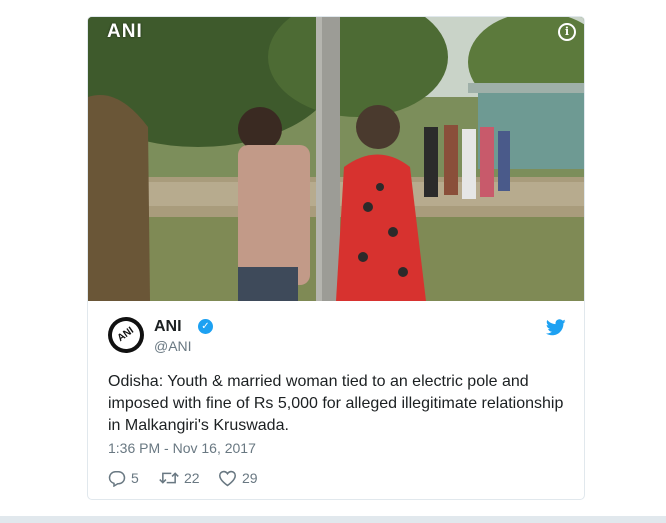  What do you see at coordinates (338, 335) in the screenshot?
I see `tweet-author: ANI ANI ✓ @ANI` at bounding box center [338, 335].